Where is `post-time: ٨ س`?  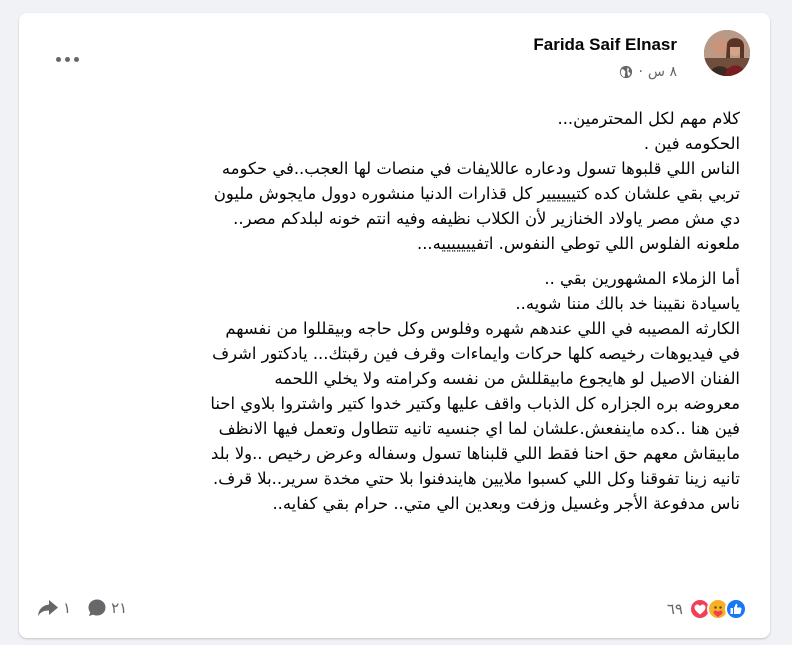
post-time: ٨ س is located at coordinates (662, 72).